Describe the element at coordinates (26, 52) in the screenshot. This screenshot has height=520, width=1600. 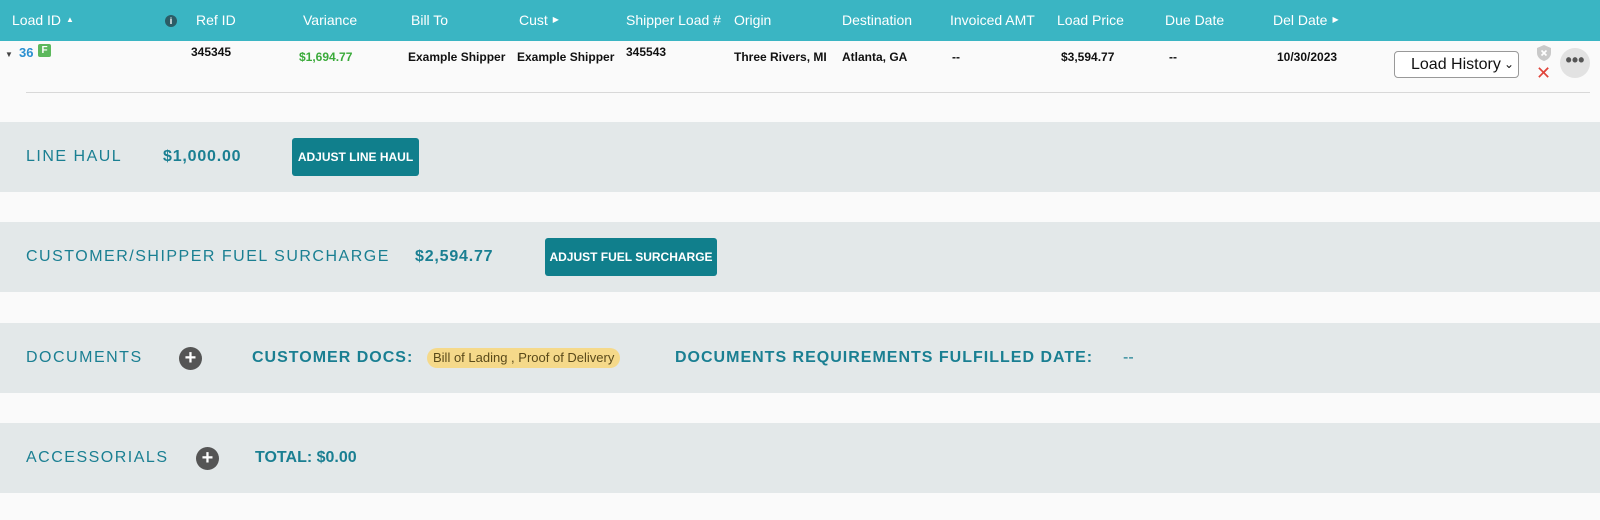
I see `load-id-link: 36` at that location.